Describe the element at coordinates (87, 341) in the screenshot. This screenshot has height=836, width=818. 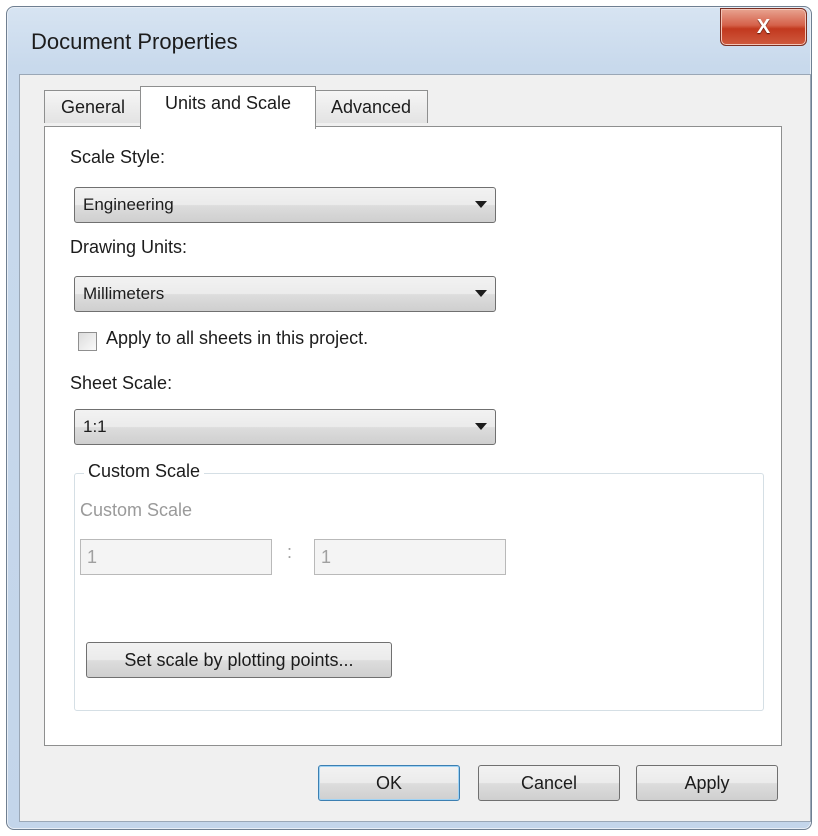
I see `apply-all-sheets-checkbox` at that location.